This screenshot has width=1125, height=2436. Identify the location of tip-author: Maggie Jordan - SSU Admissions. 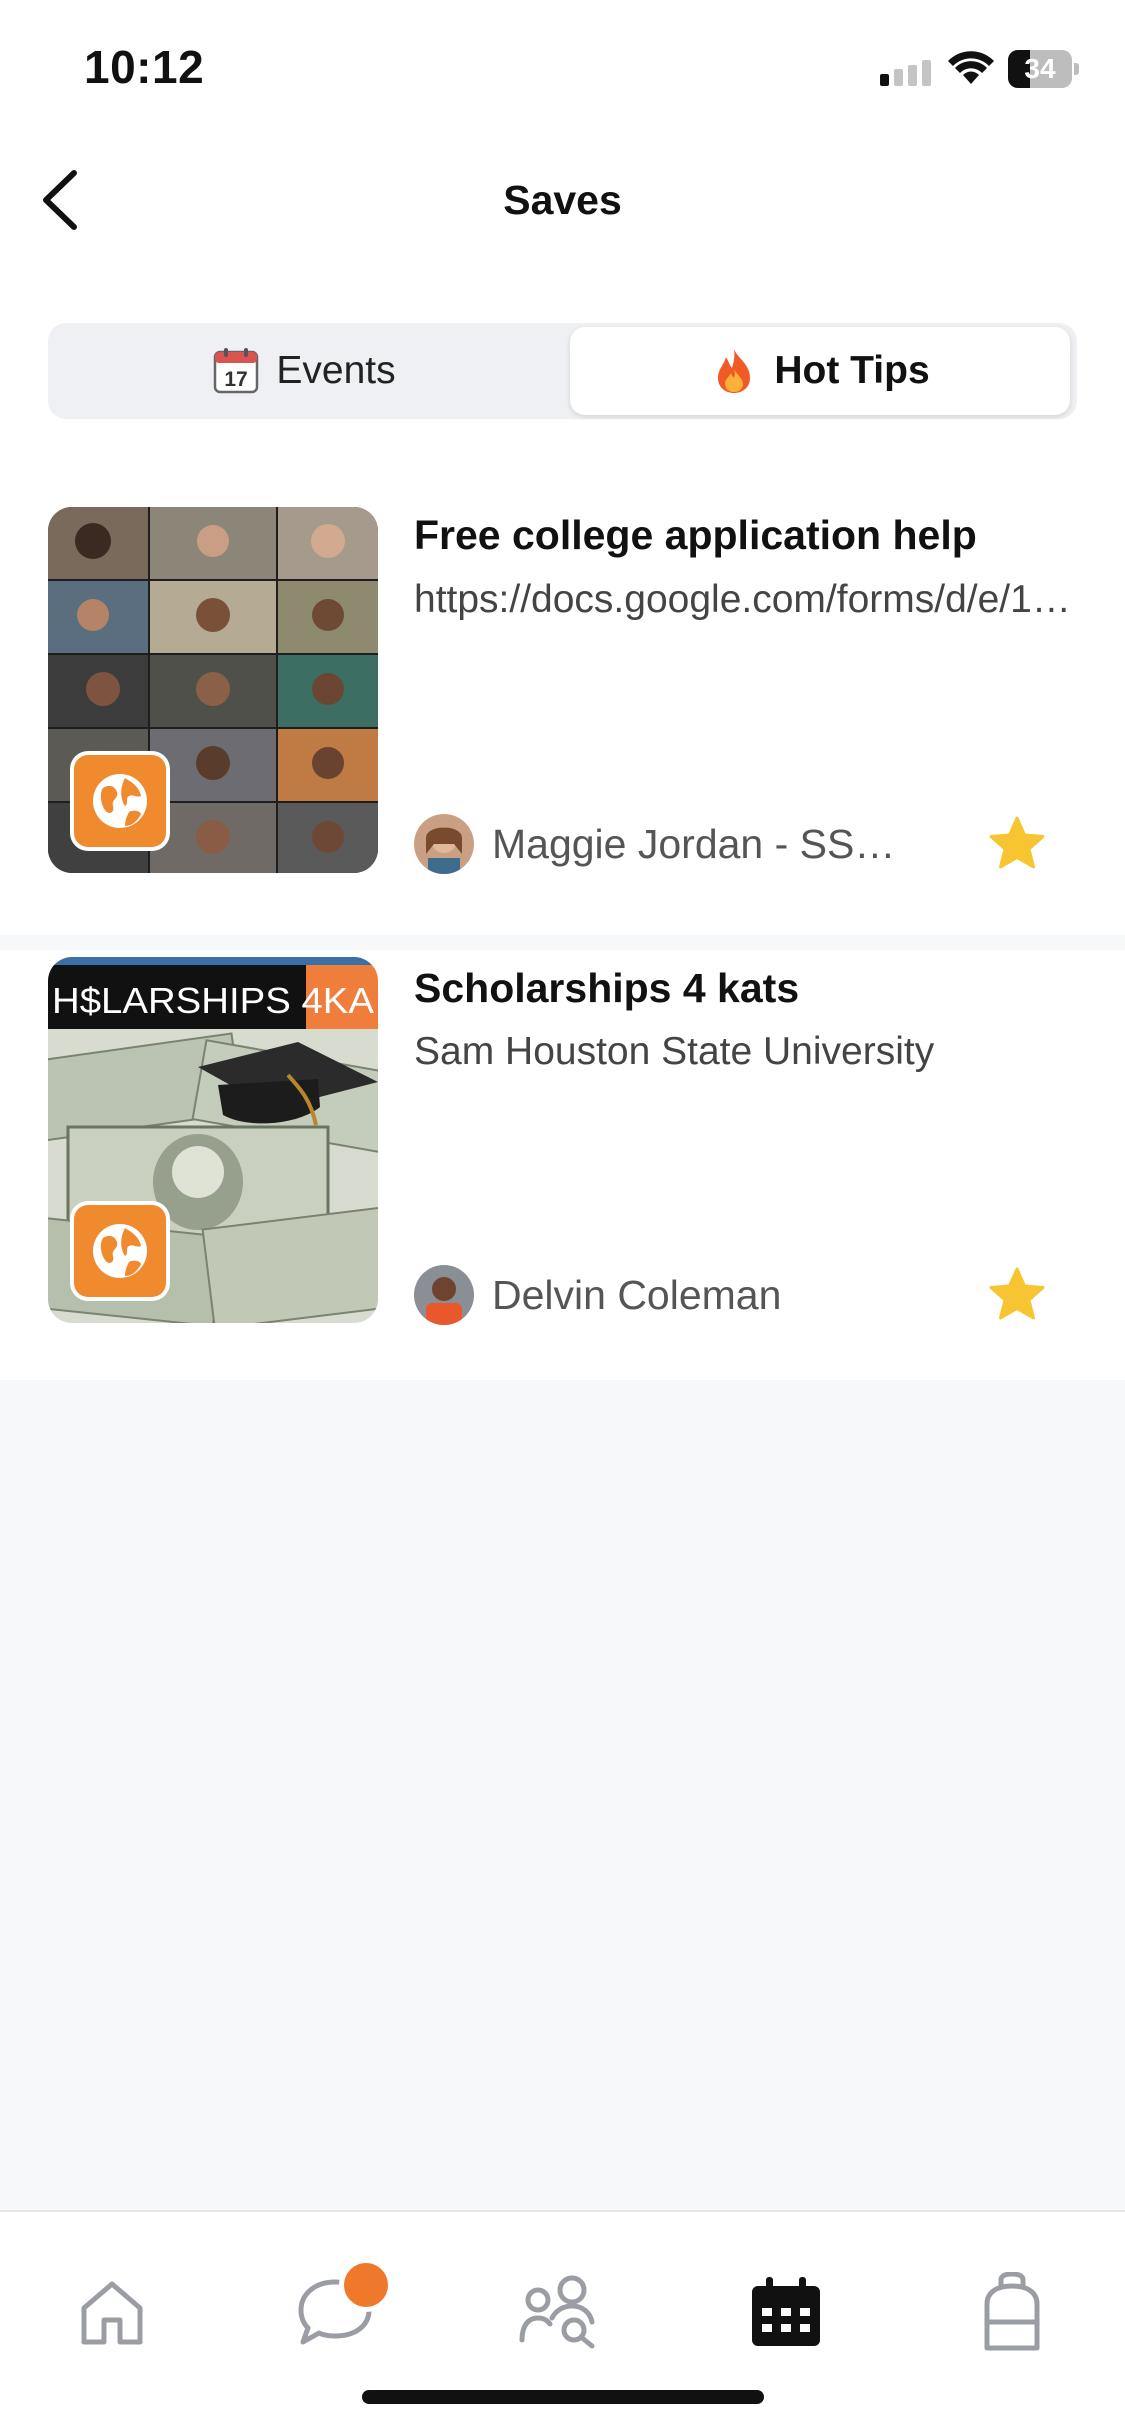
(663, 844).